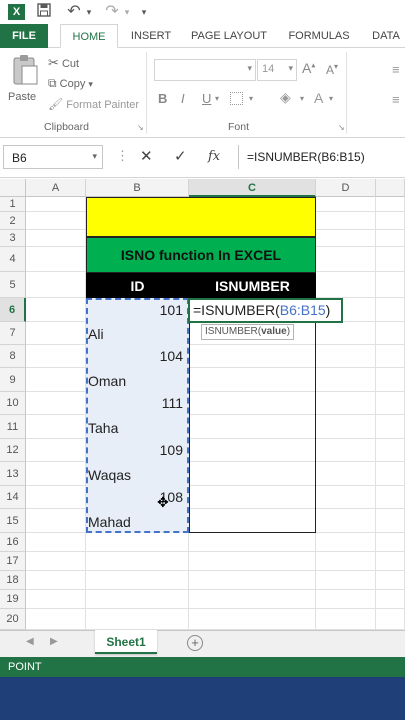 The height and width of the screenshot is (720, 405). I want to click on cell-b6: 101, so click(137, 310).